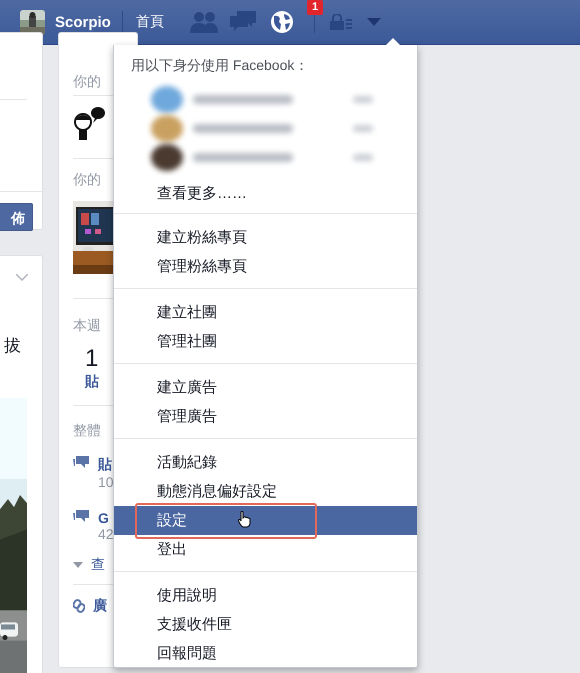 Image resolution: width=580 pixels, height=673 pixels. Describe the element at coordinates (265, 595) in the screenshot. I see `menu-item: 使用說明` at that location.